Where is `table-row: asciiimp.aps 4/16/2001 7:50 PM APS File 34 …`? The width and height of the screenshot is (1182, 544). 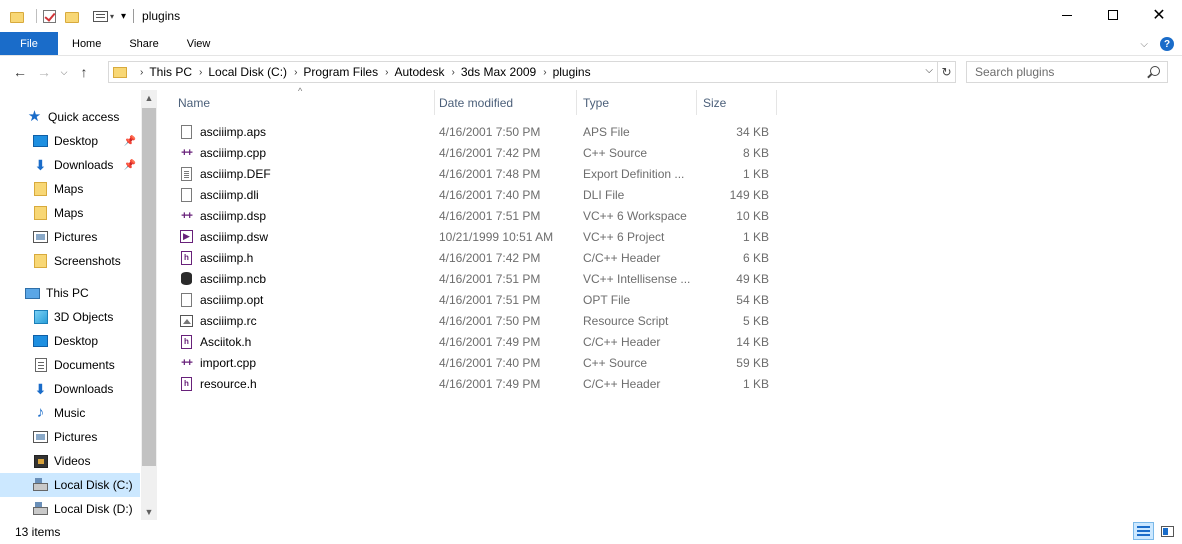
table-row: asciiimp.aps 4/16/2001 7:50 PM APS File 34 … is located at coordinates (470, 131).